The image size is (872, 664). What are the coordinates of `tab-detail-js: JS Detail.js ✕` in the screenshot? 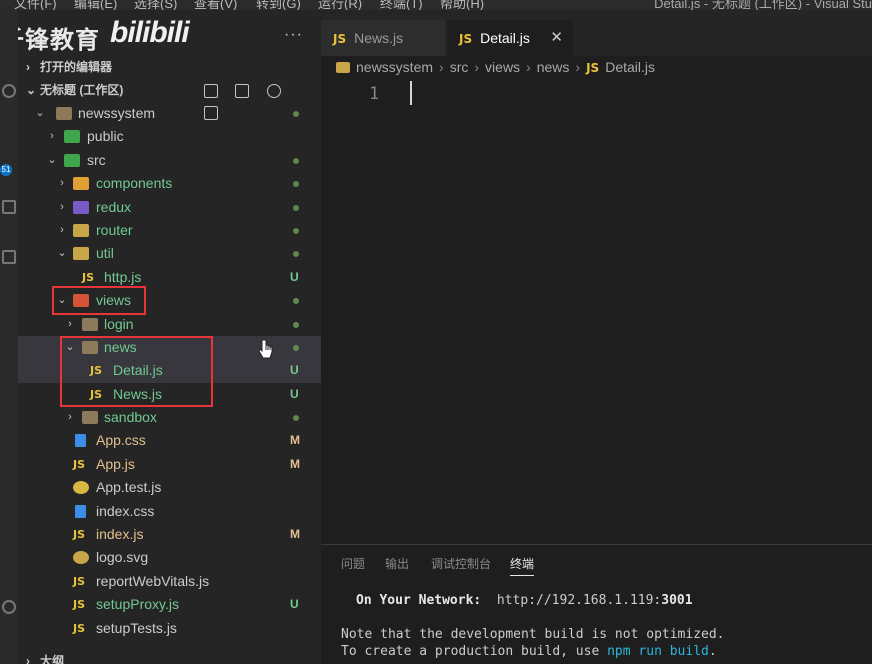 It's located at (510, 38).